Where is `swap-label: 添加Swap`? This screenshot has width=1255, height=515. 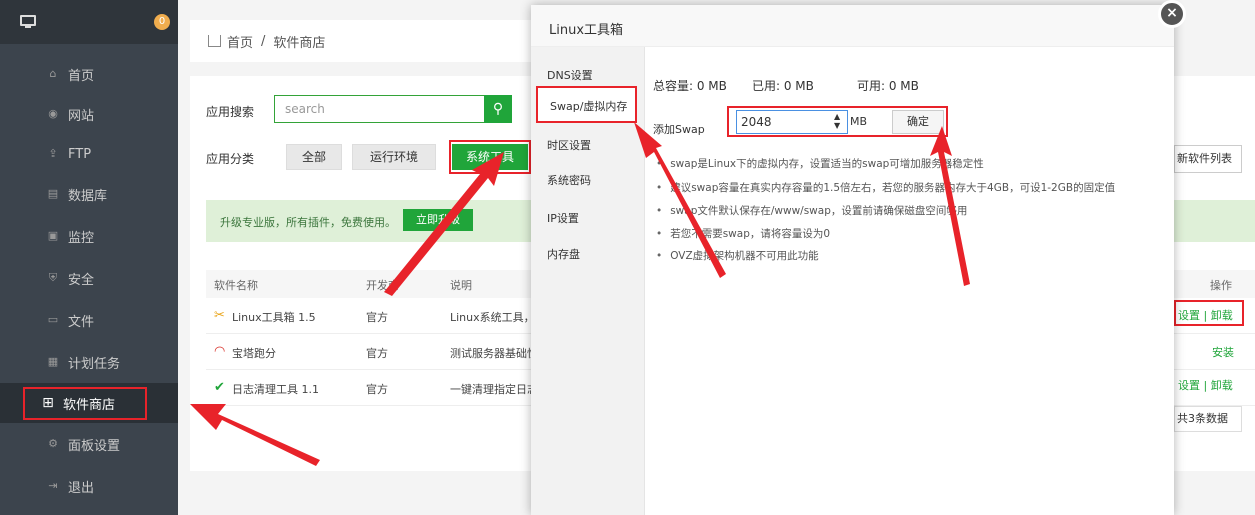 swap-label: 添加Swap is located at coordinates (679, 129).